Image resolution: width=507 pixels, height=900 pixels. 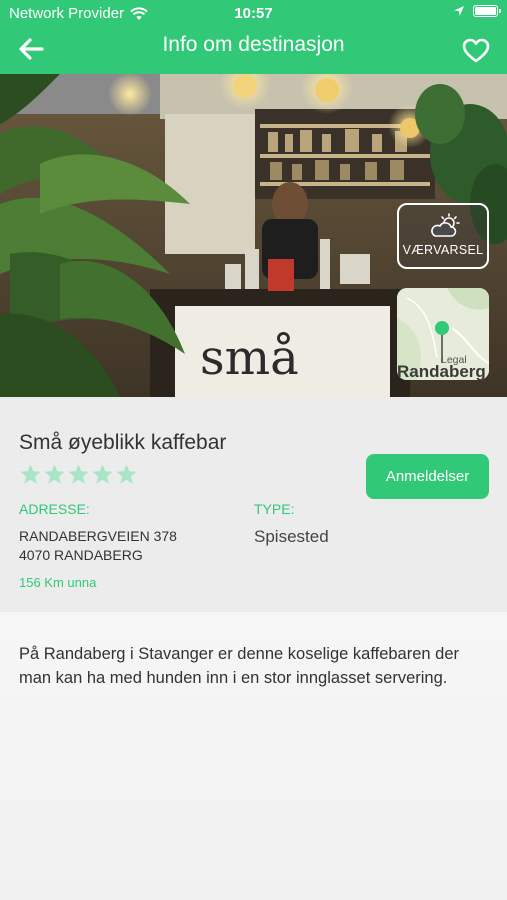 I want to click on battery-icon, so click(x=487, y=11).